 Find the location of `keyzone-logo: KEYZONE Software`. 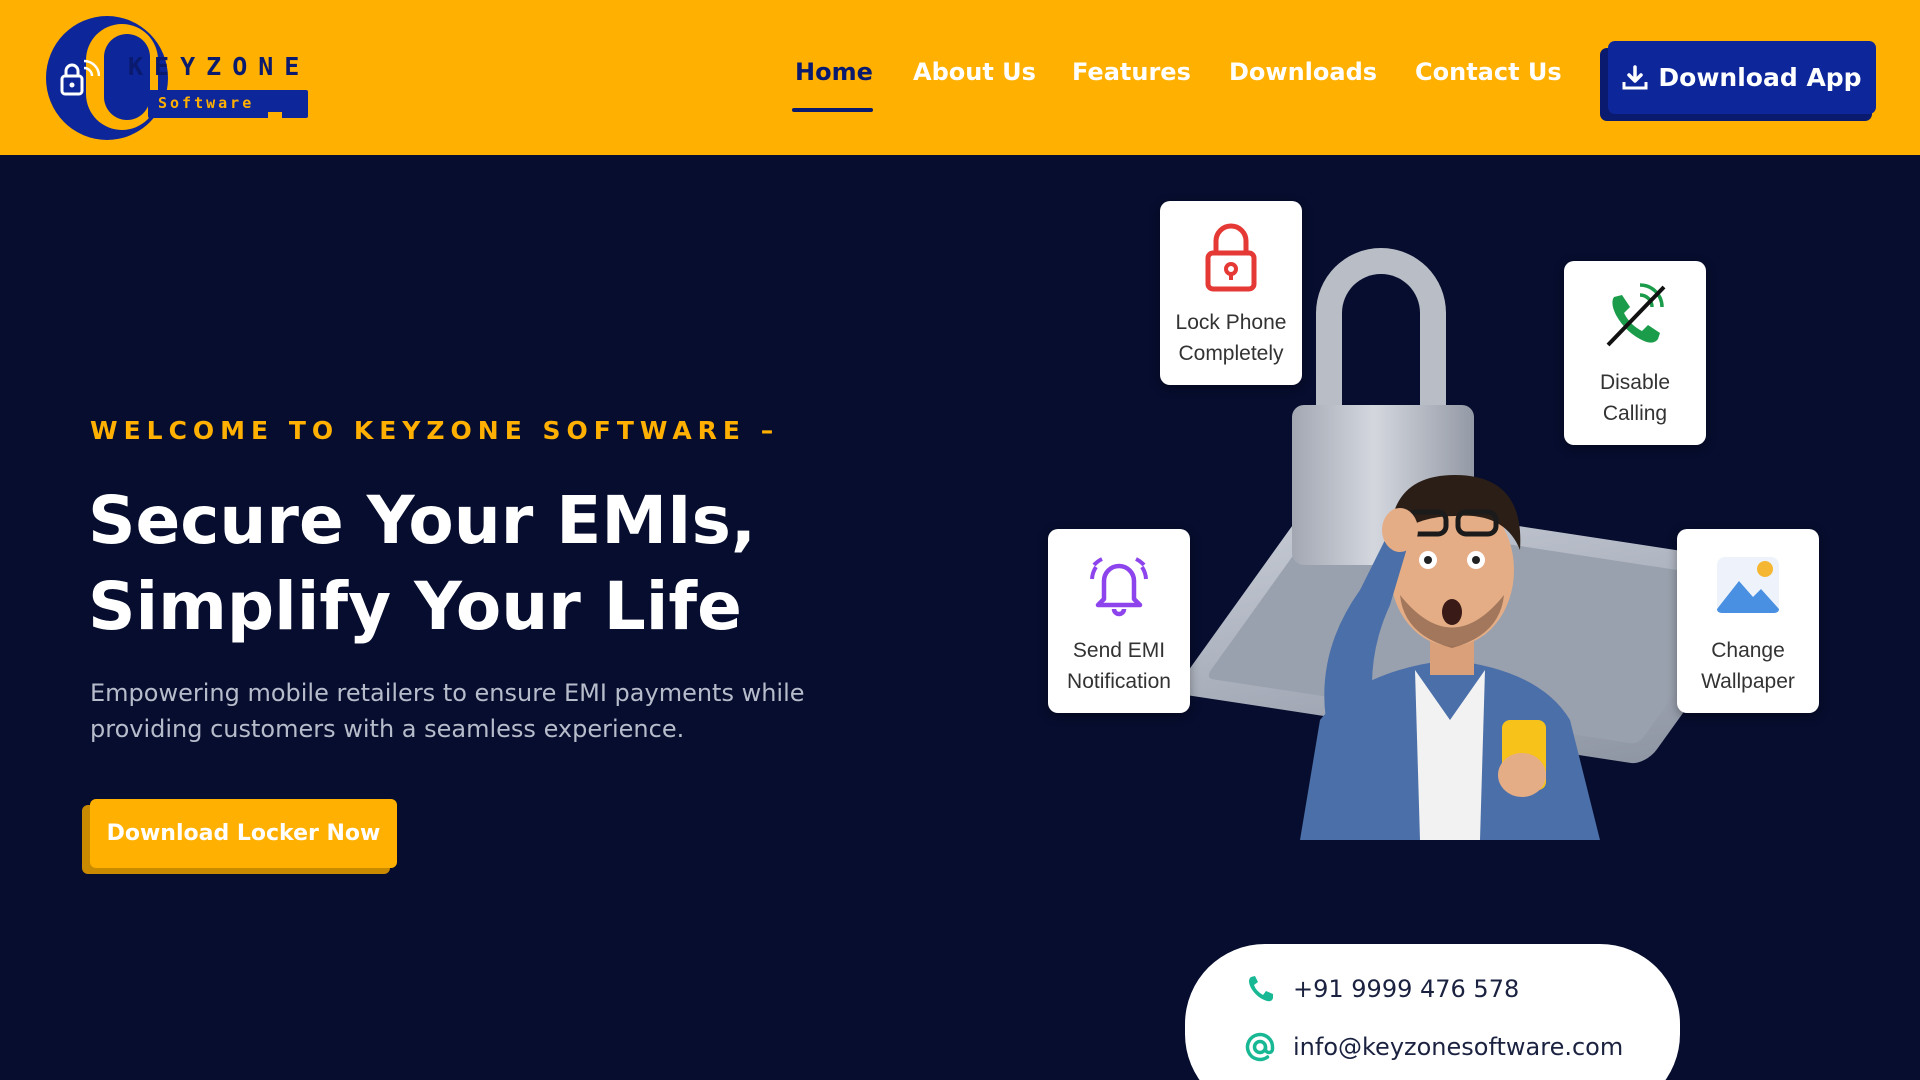

keyzone-logo: KEYZONE Software is located at coordinates (181, 78).